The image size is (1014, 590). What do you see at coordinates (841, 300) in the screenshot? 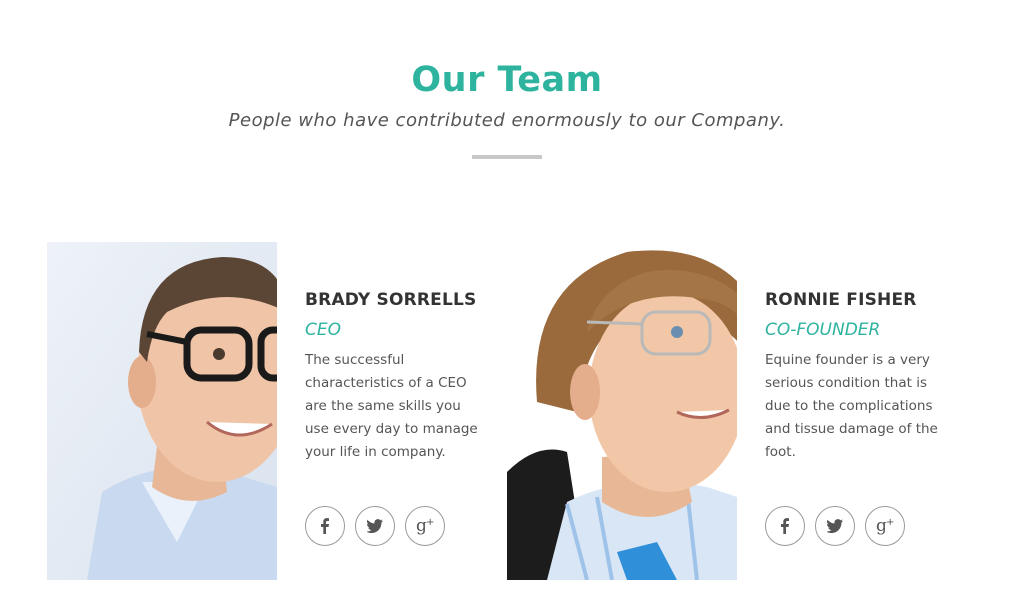
I see `member-name: RONNIE FISHER` at bounding box center [841, 300].